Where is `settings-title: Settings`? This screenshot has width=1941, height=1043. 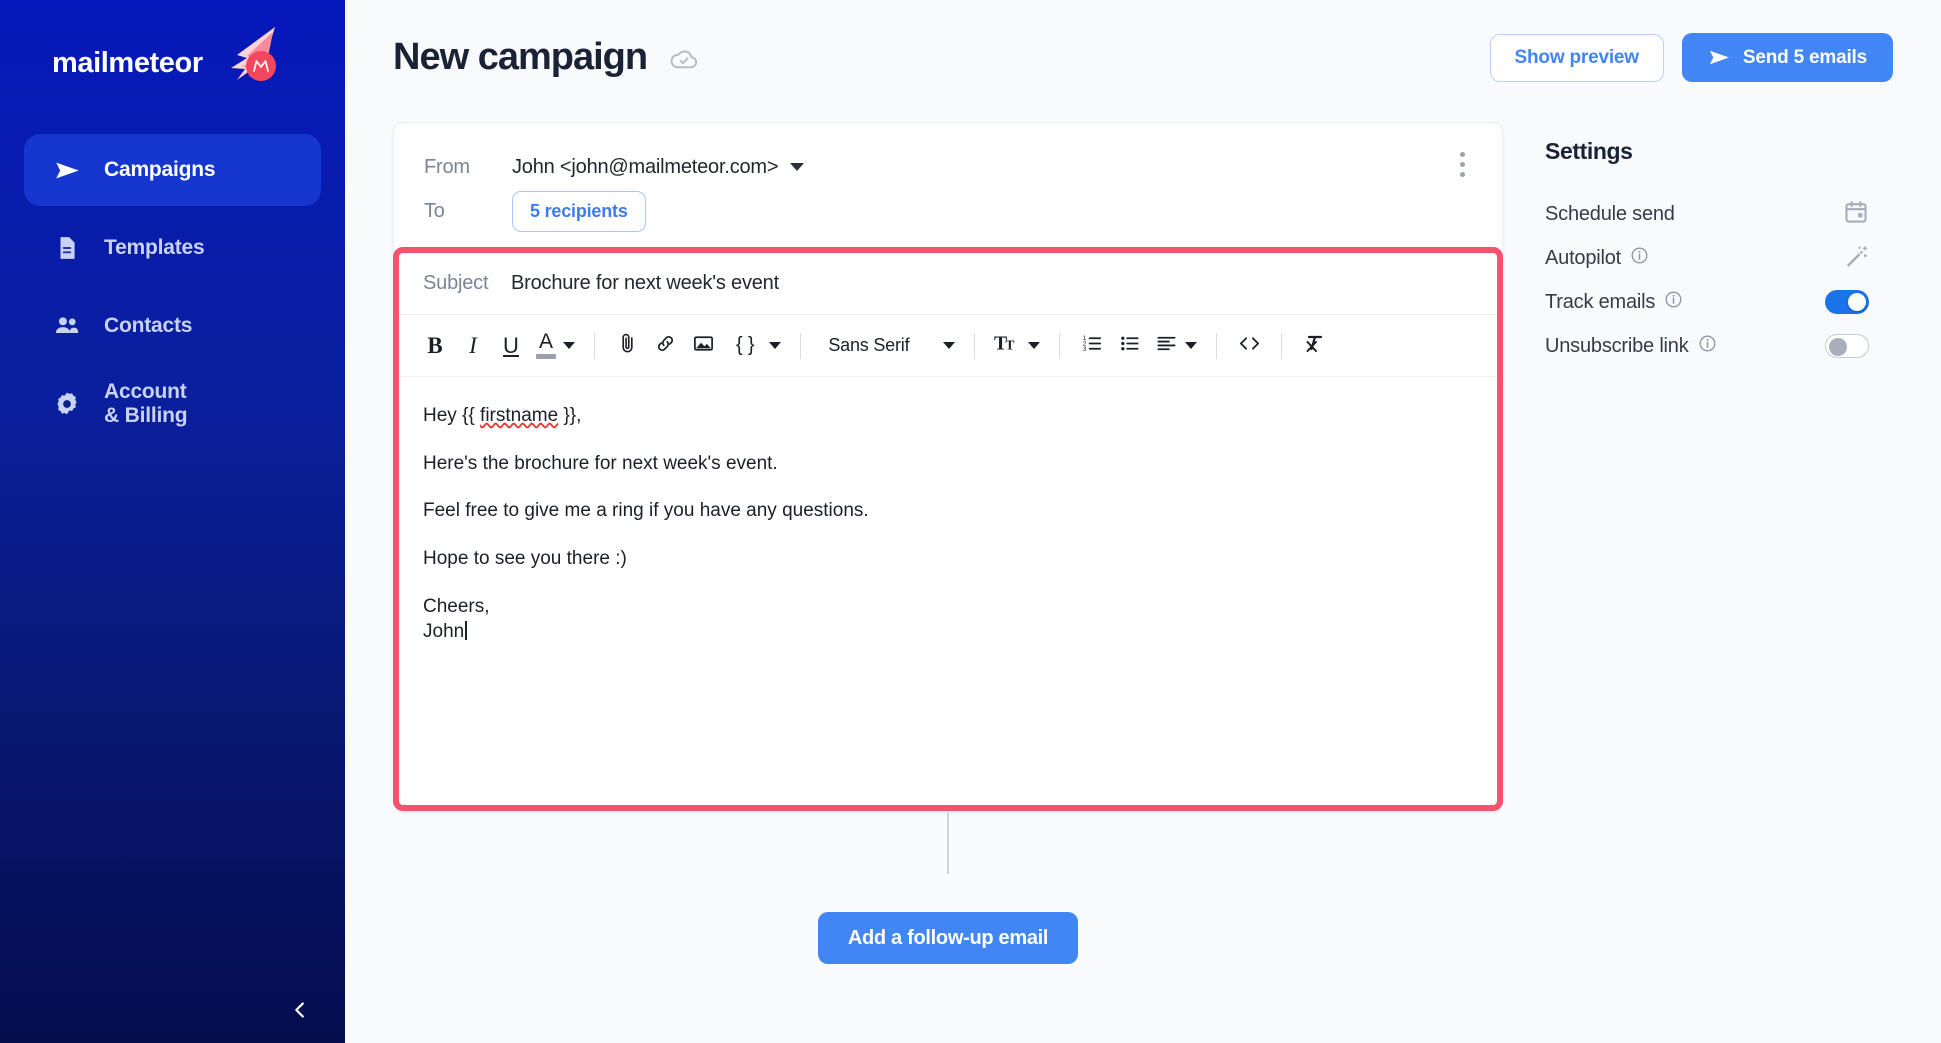 settings-title: Settings is located at coordinates (1589, 151).